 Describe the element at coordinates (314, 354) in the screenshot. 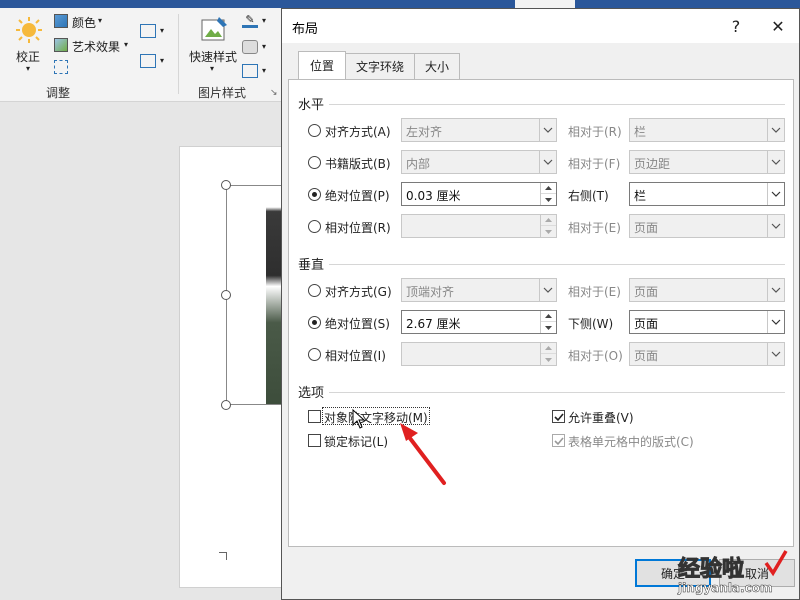

I see `v-relative-position-radio` at that location.